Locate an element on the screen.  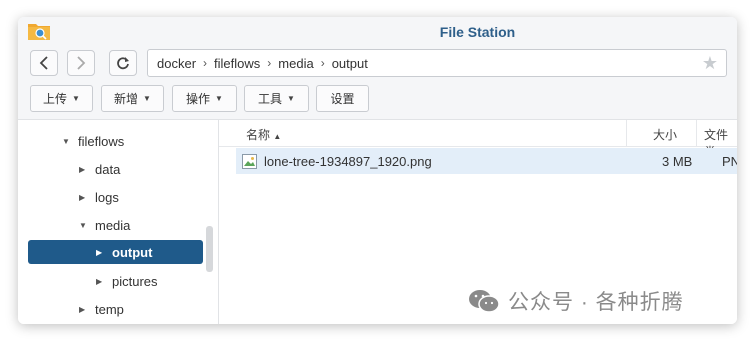
breadcrumb-media: media is located at coordinates (295, 63).